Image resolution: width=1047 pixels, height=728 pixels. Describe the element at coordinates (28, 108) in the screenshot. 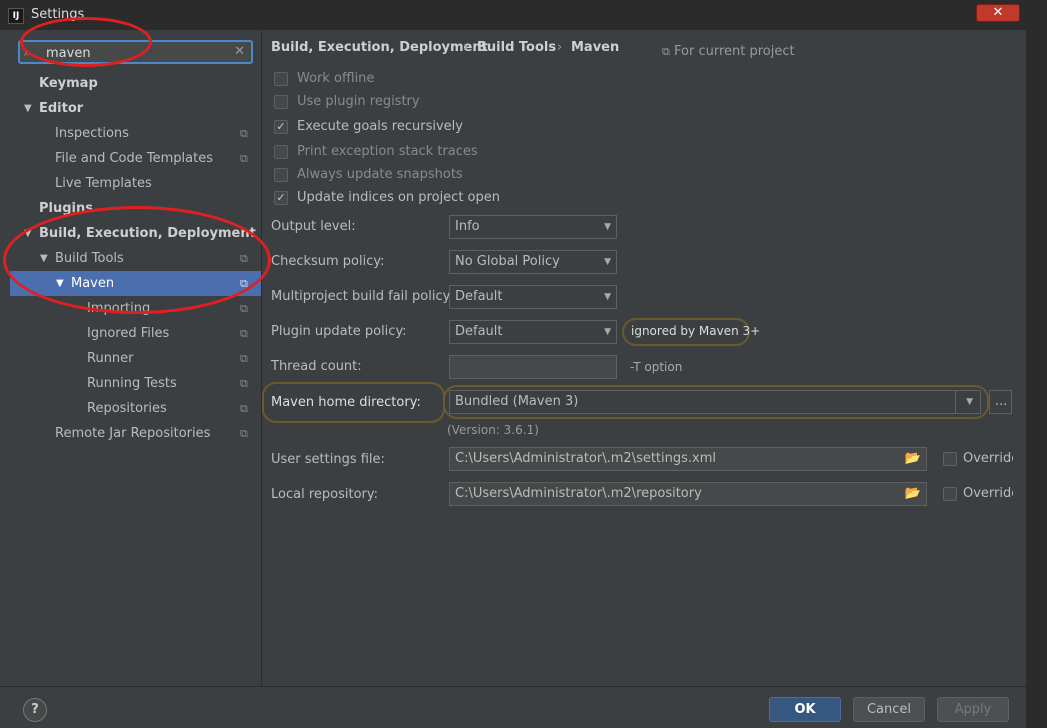

I see `expand-editor-icon: ▼` at that location.